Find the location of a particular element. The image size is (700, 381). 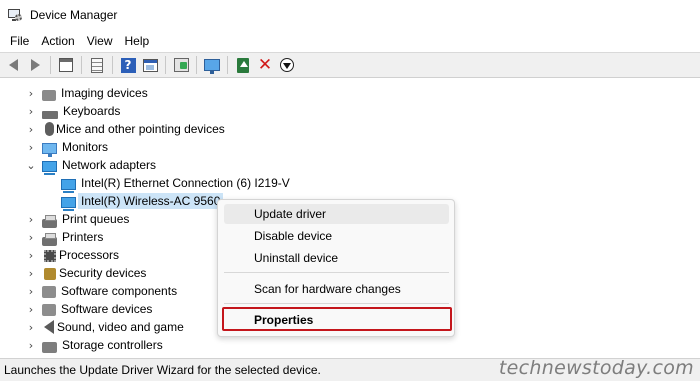

tree-item-security-devices: › Security devices is located at coordinates (86, 273).